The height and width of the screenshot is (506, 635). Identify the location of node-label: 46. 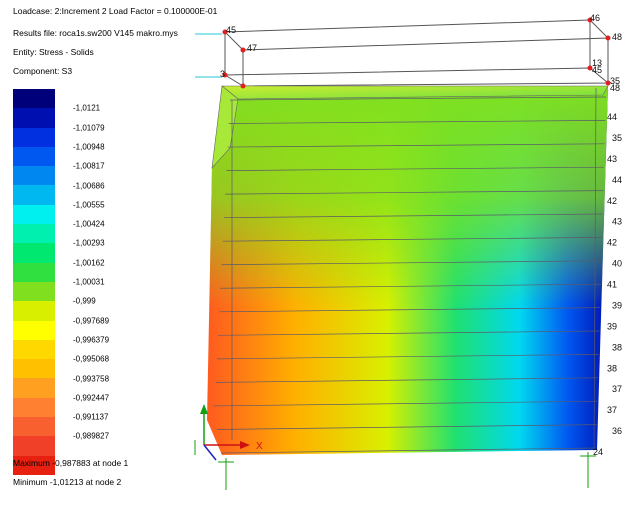
(595, 18).